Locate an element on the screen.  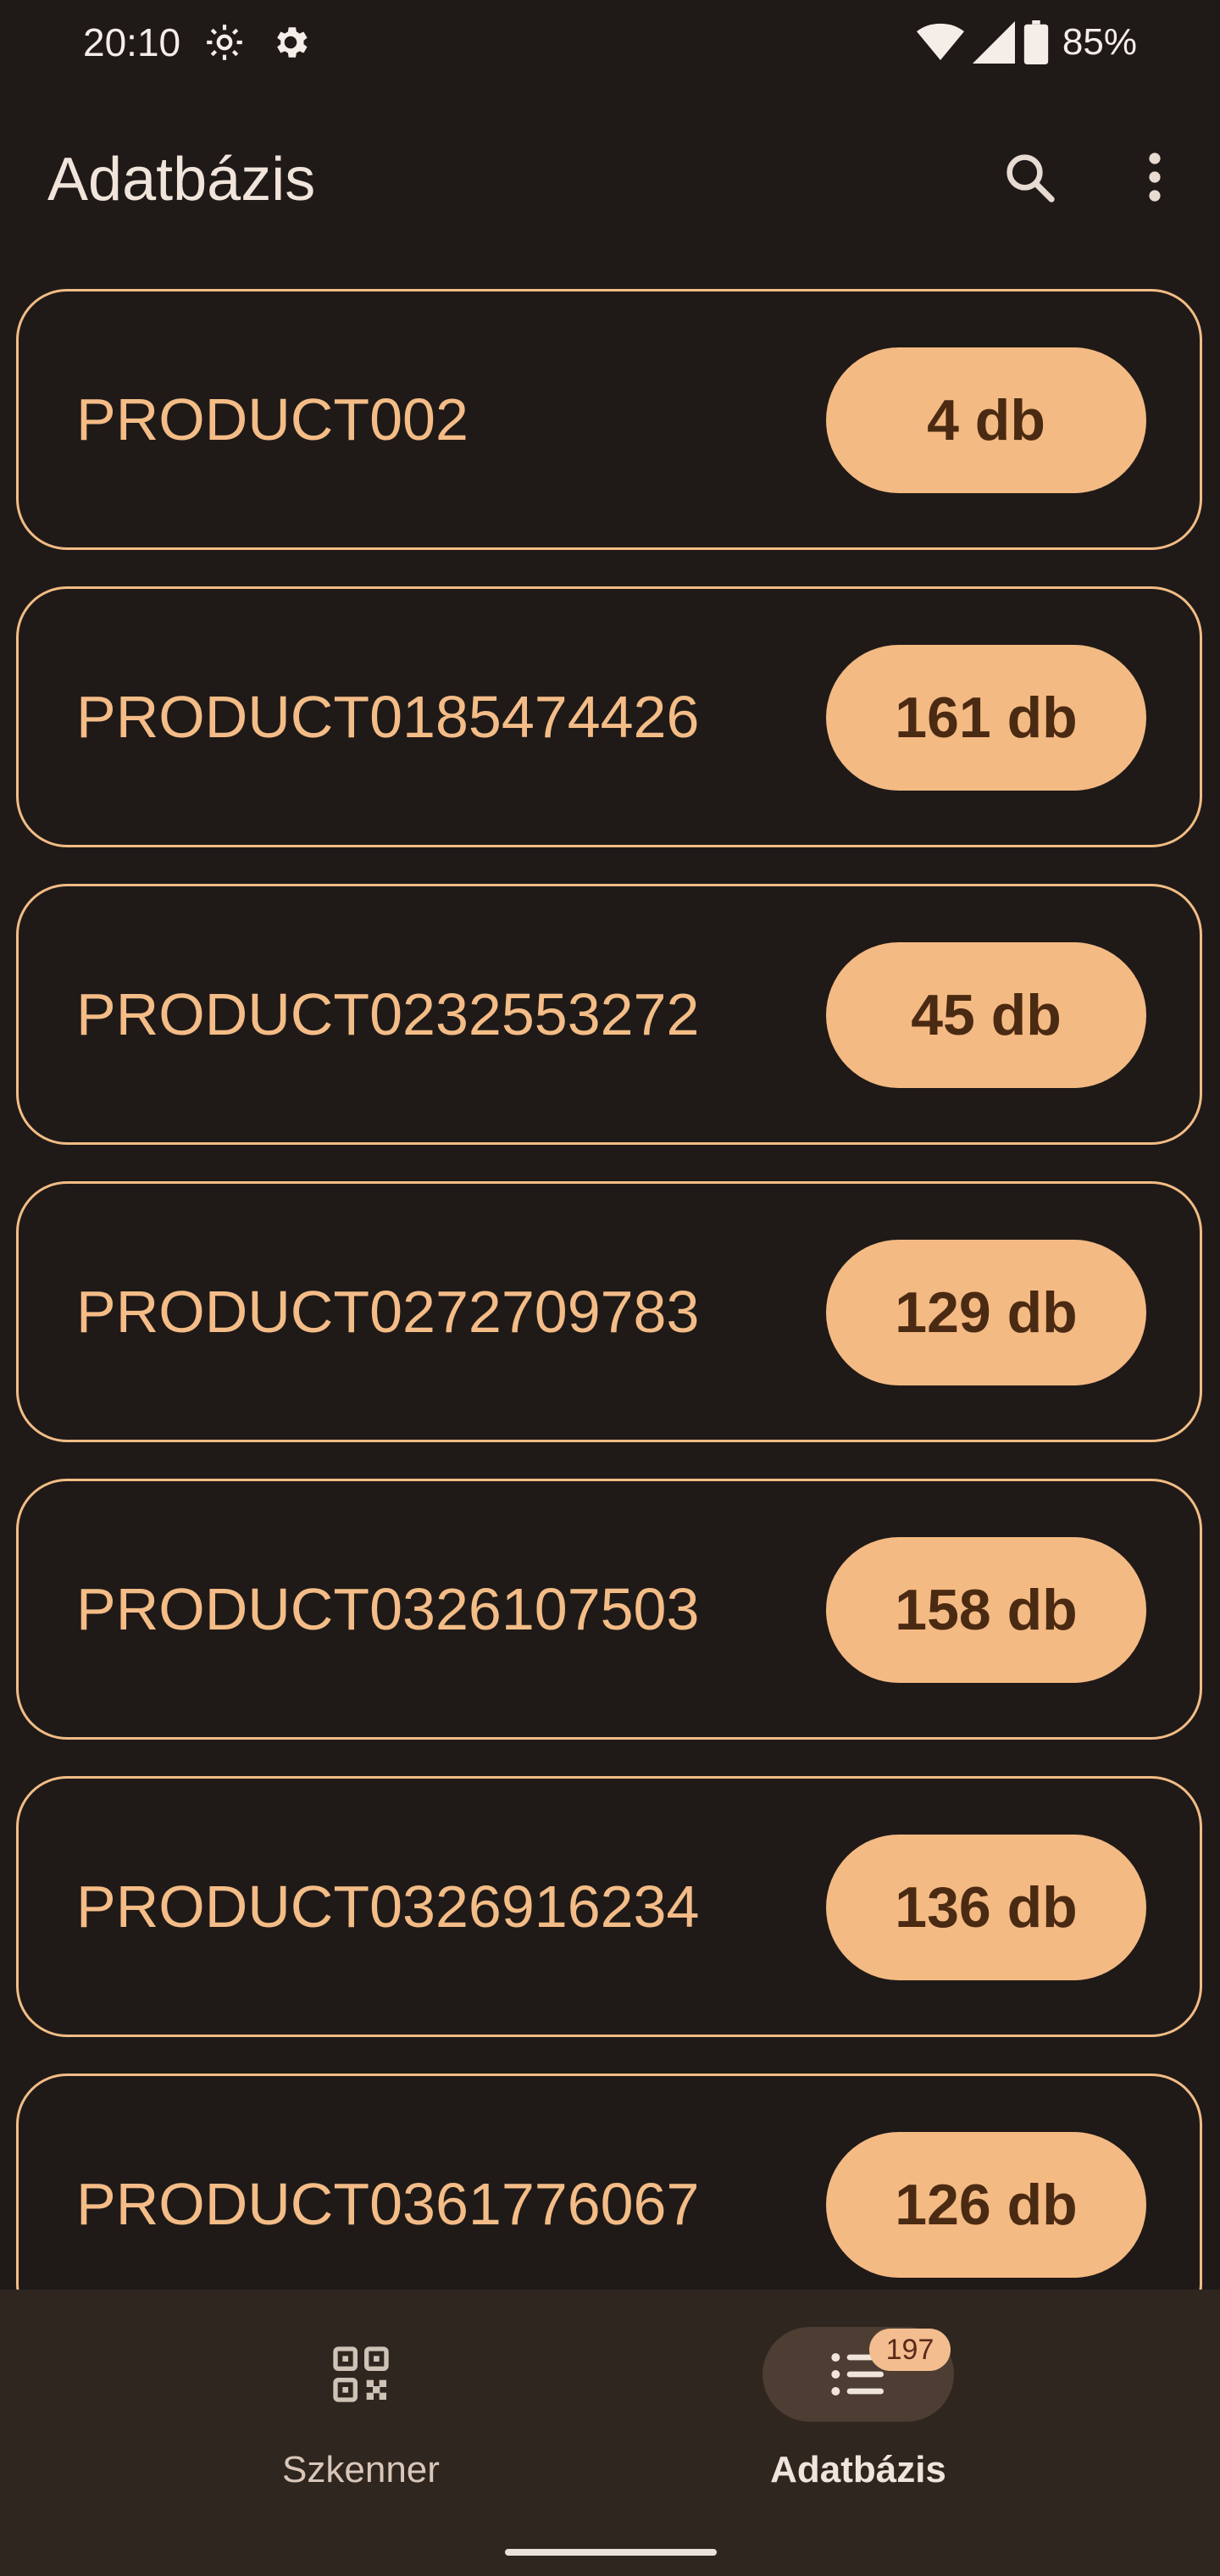
more-vert-icon is located at coordinates (1155, 177).